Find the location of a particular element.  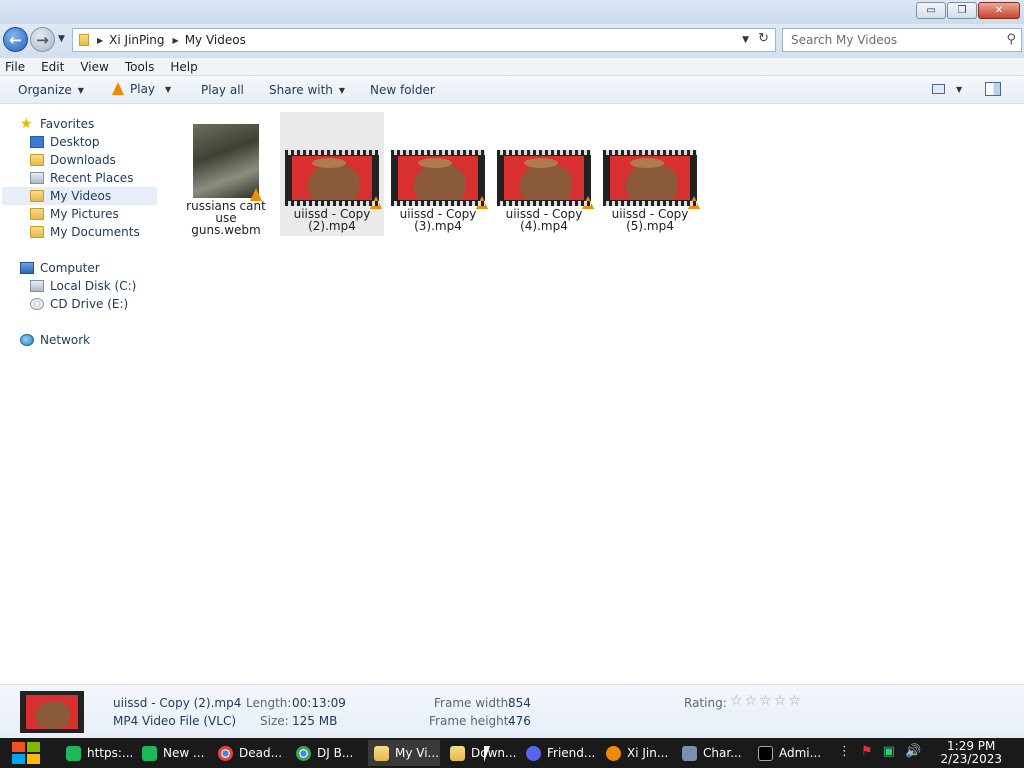

menu-file: File is located at coordinates (15, 67).